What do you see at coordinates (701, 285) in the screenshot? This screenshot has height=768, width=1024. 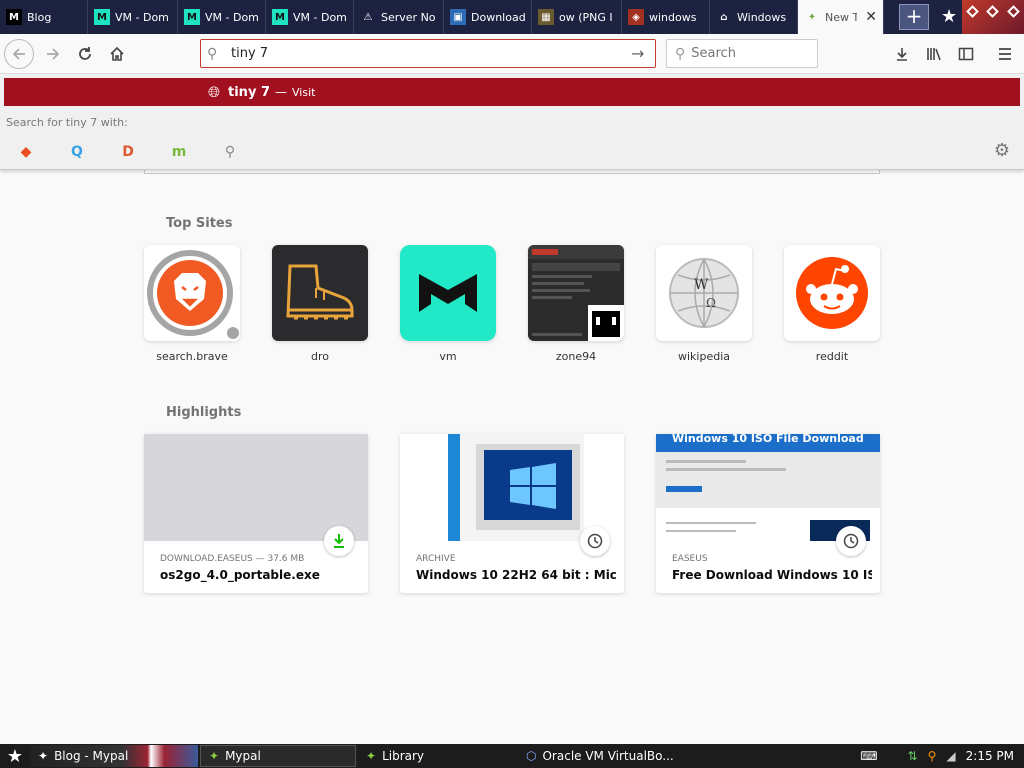 I see `svg-text: W` at bounding box center [701, 285].